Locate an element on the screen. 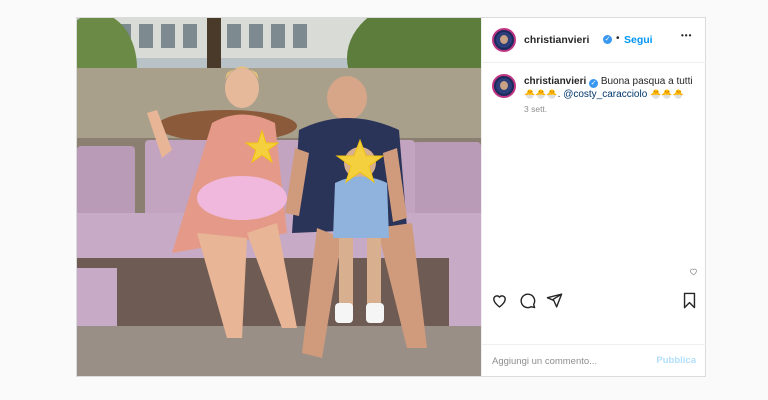 The image size is (768, 400). comment-icon is located at coordinates (527, 300).